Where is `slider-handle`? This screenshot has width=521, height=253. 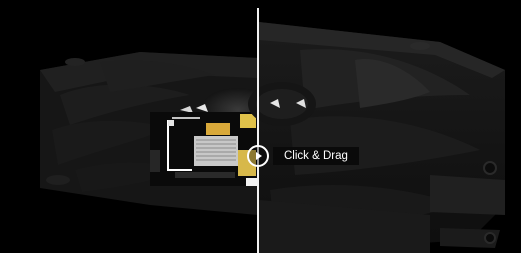
slider-handle is located at coordinates (258, 156).